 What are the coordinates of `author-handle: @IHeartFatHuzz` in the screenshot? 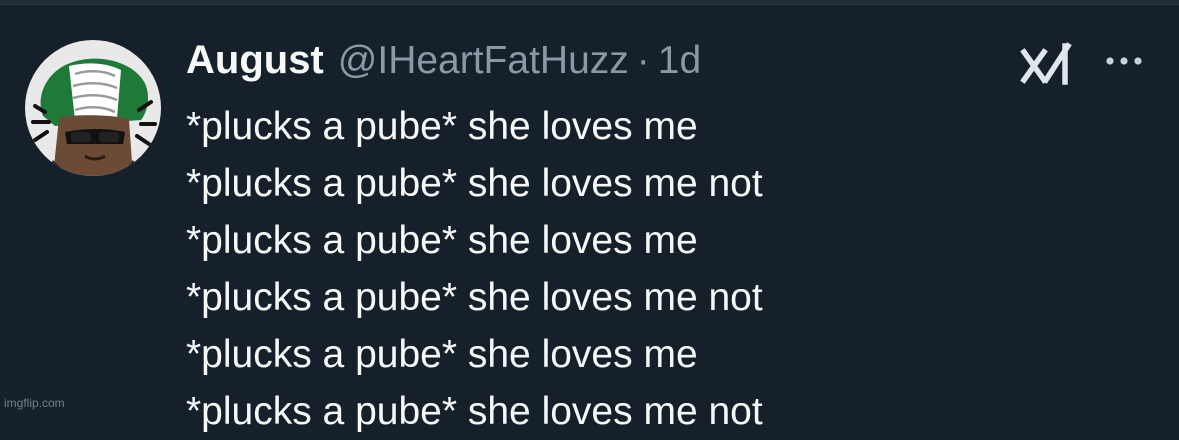 It's located at (483, 61).